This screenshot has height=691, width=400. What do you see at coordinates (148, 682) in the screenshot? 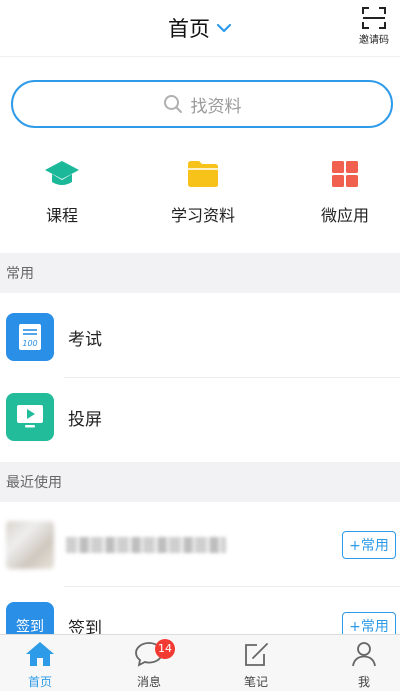
I see `tab-label: 消息` at bounding box center [148, 682].